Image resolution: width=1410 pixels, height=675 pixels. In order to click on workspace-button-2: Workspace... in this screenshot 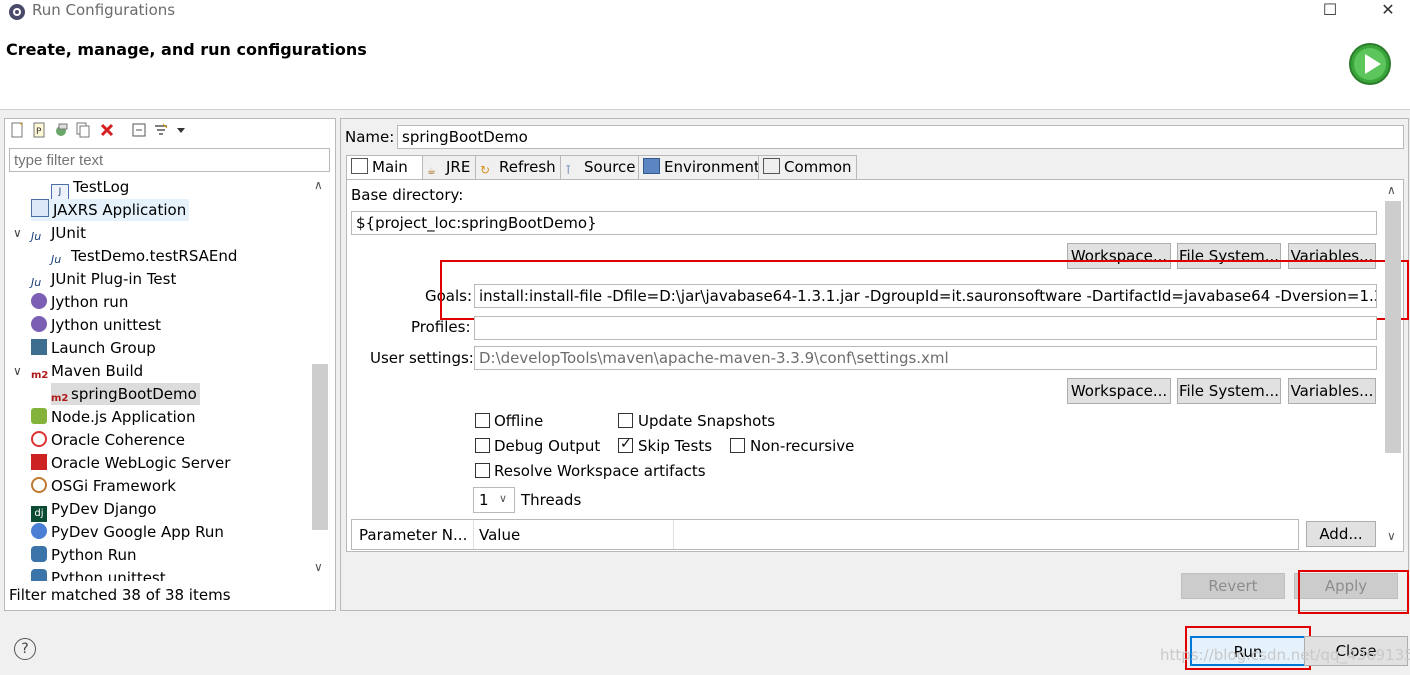, I will do `click(1119, 391)`.